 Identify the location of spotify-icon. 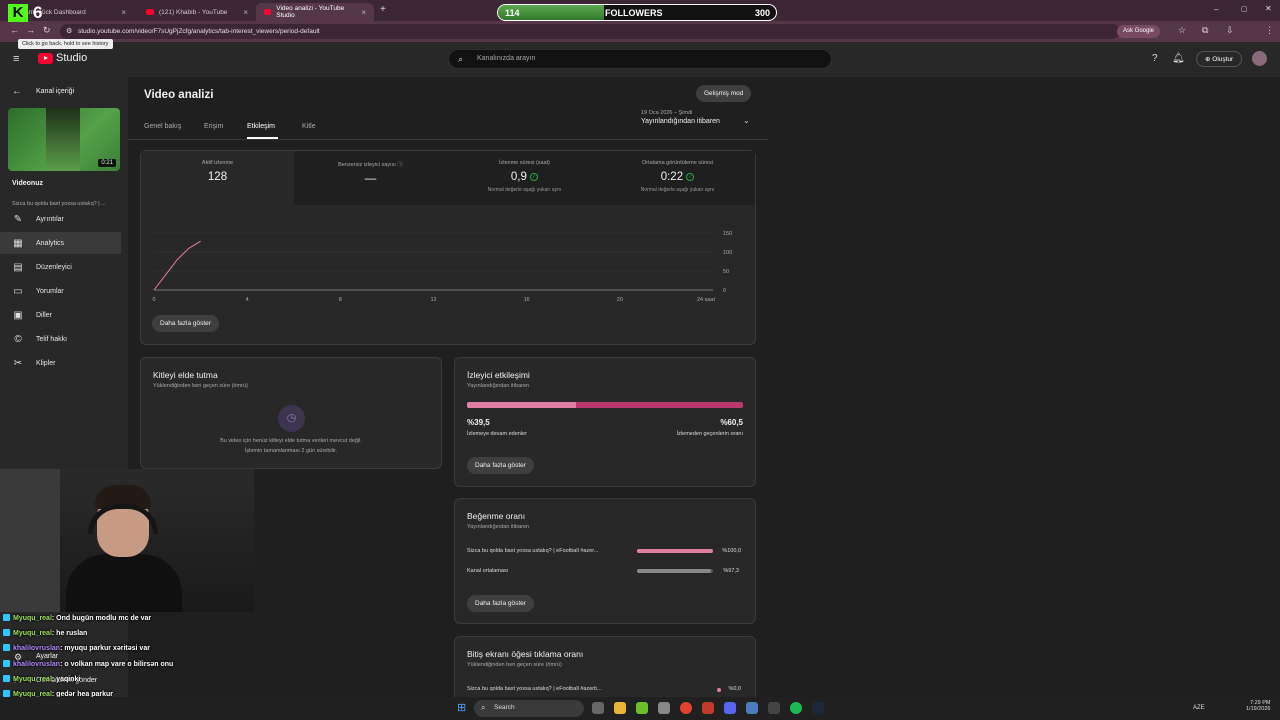
(796, 708).